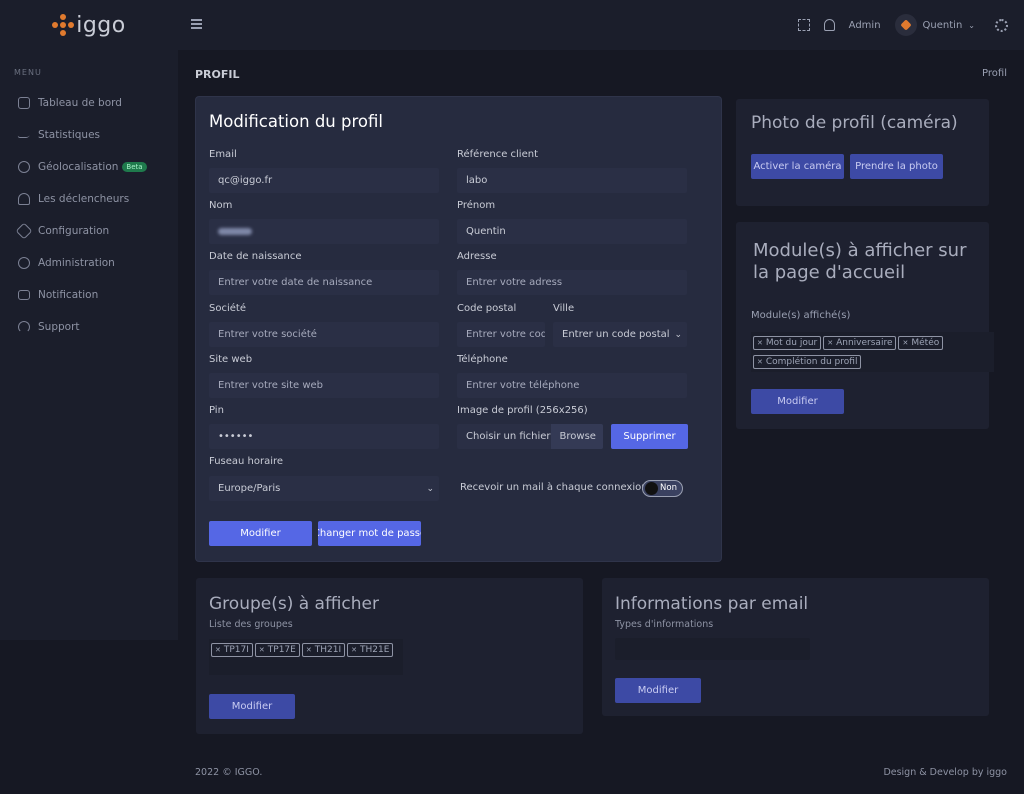  I want to click on profile-modify-button: Modifier, so click(260, 533).